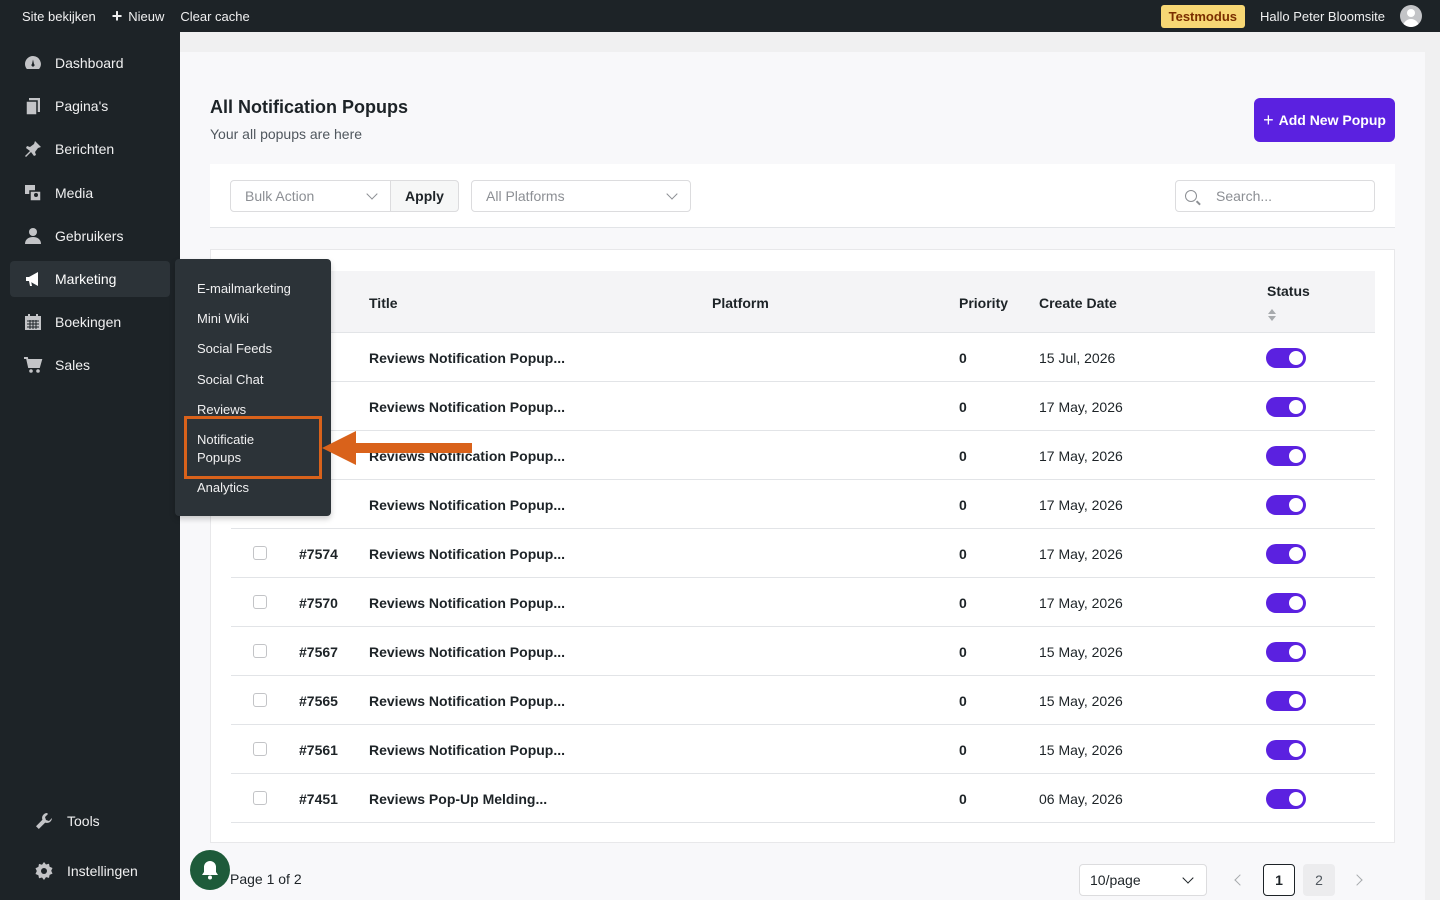 This screenshot has width=1440, height=900. Describe the element at coordinates (59, 16) in the screenshot. I see `view-site-link: Site bekijken` at that location.